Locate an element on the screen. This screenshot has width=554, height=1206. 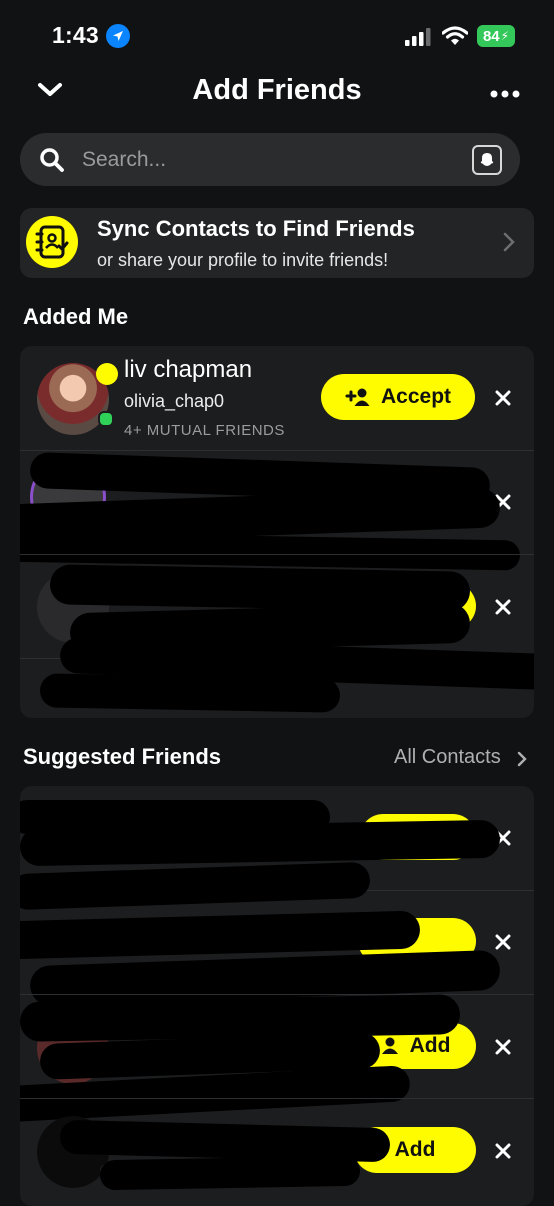
search-input is located at coordinates (272, 160).